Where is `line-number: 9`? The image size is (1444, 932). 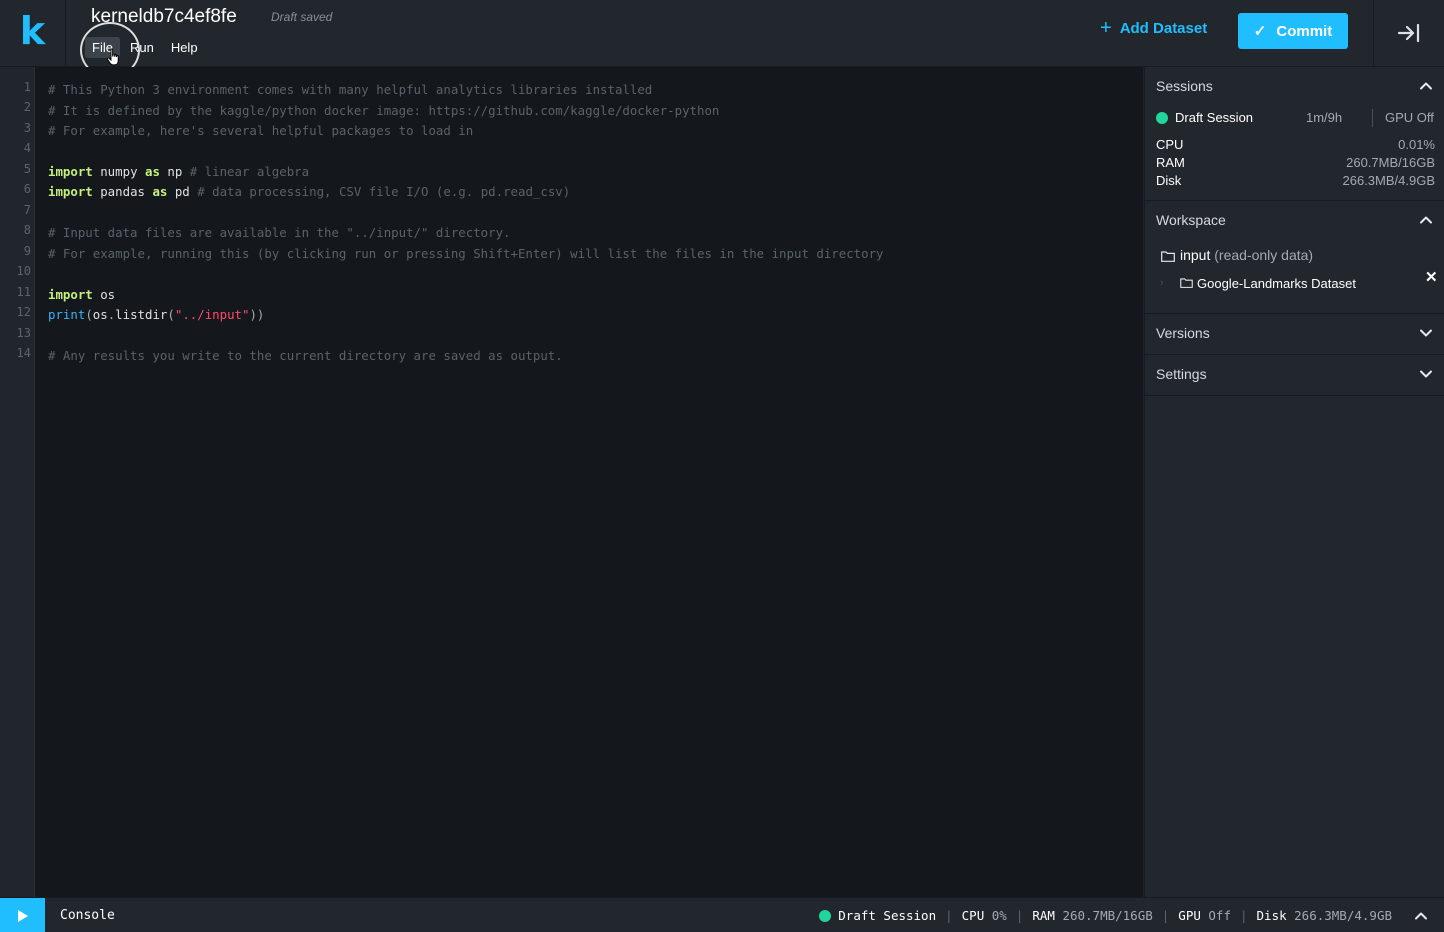 line-number: 9 is located at coordinates (27, 251).